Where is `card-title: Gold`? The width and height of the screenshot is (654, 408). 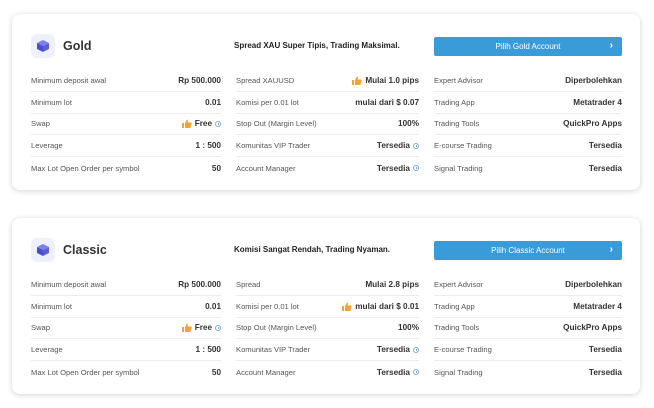
card-title: Gold is located at coordinates (77, 46).